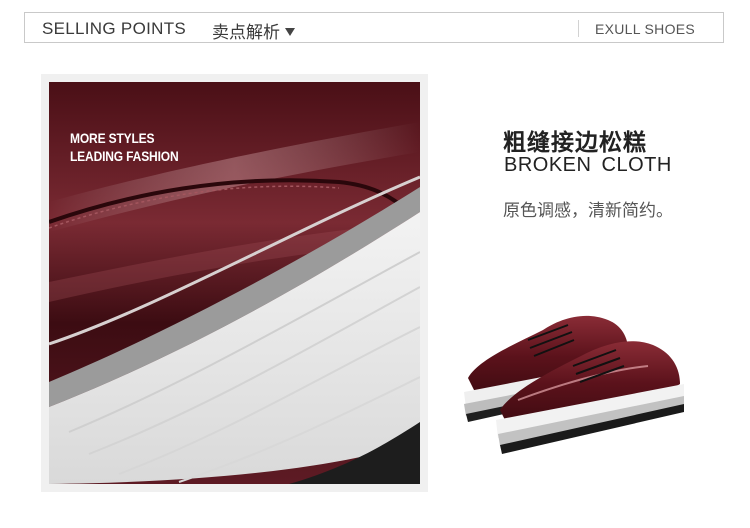 The height and width of the screenshot is (528, 750). I want to click on feature-heading-cn: 粗缝接边松糕, so click(575, 143).